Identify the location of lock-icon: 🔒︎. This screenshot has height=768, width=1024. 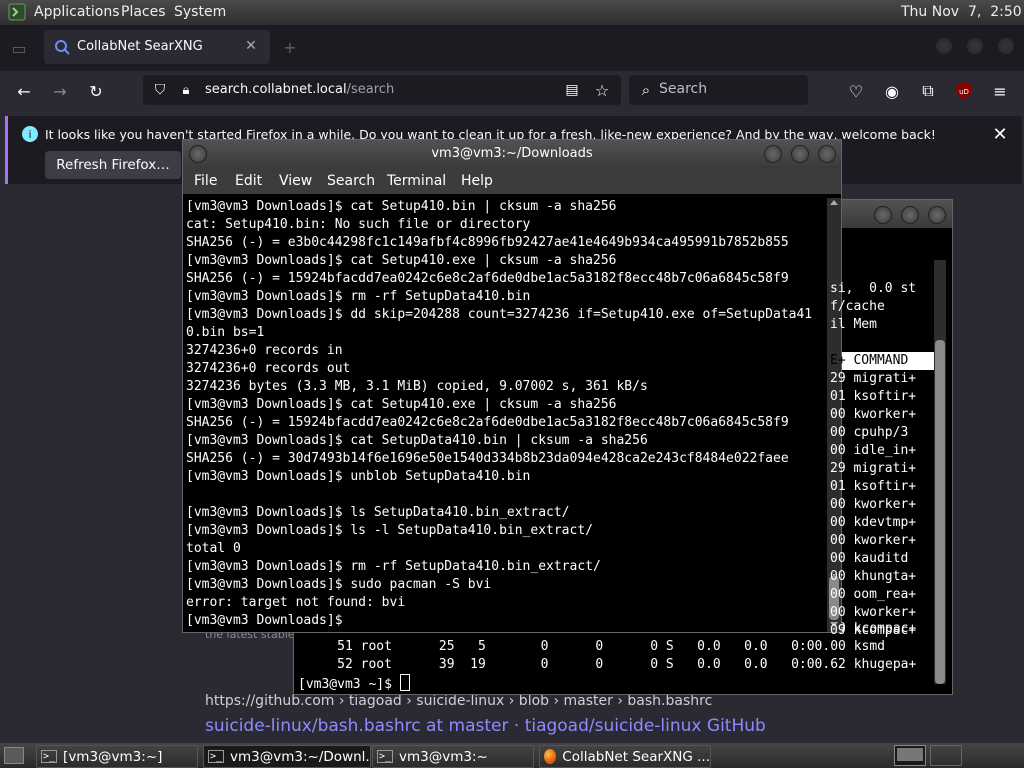
(186, 90).